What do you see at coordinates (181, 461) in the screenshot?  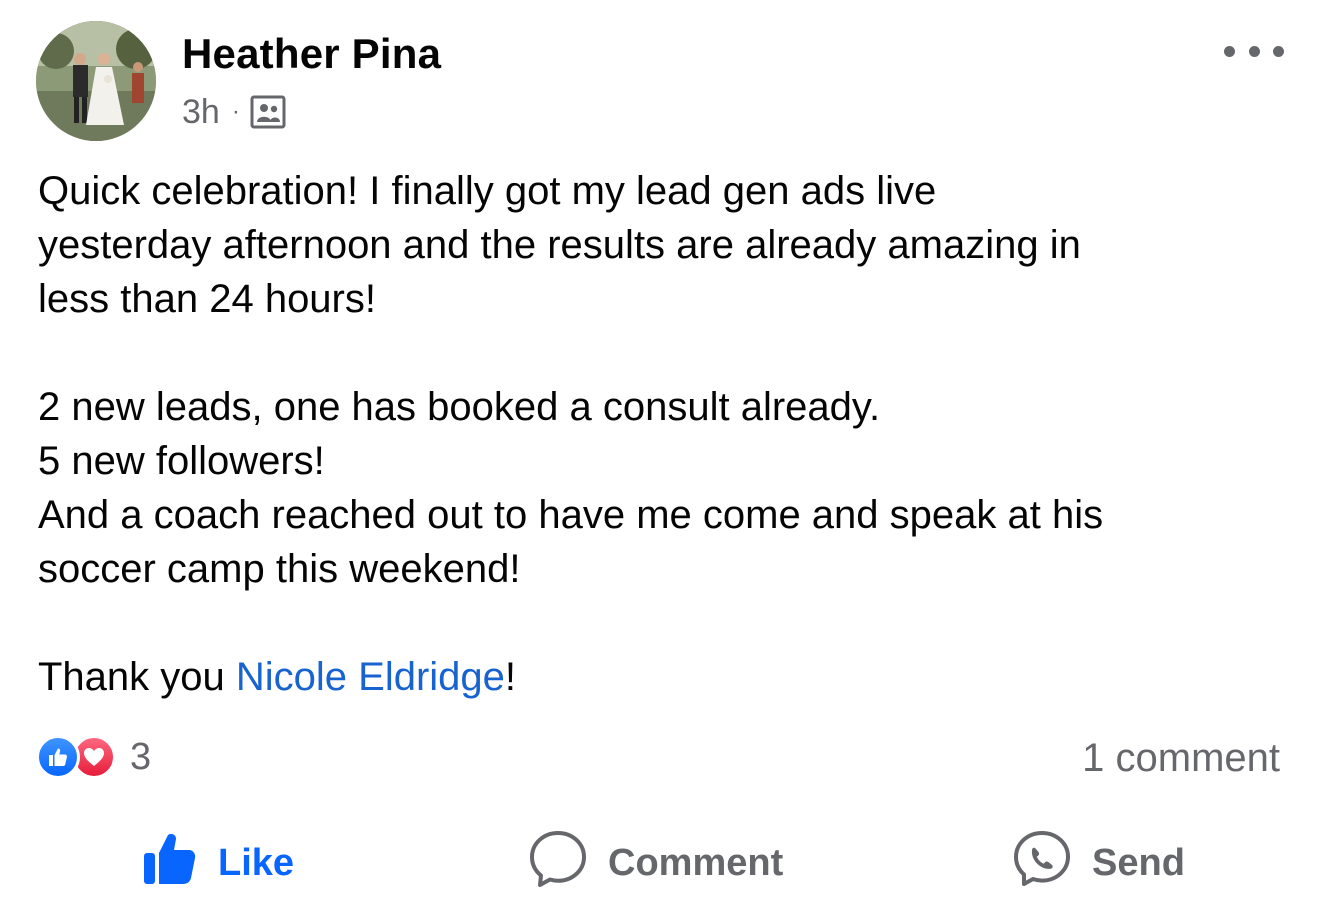 I see `post-text-line: 5 new followers!` at bounding box center [181, 461].